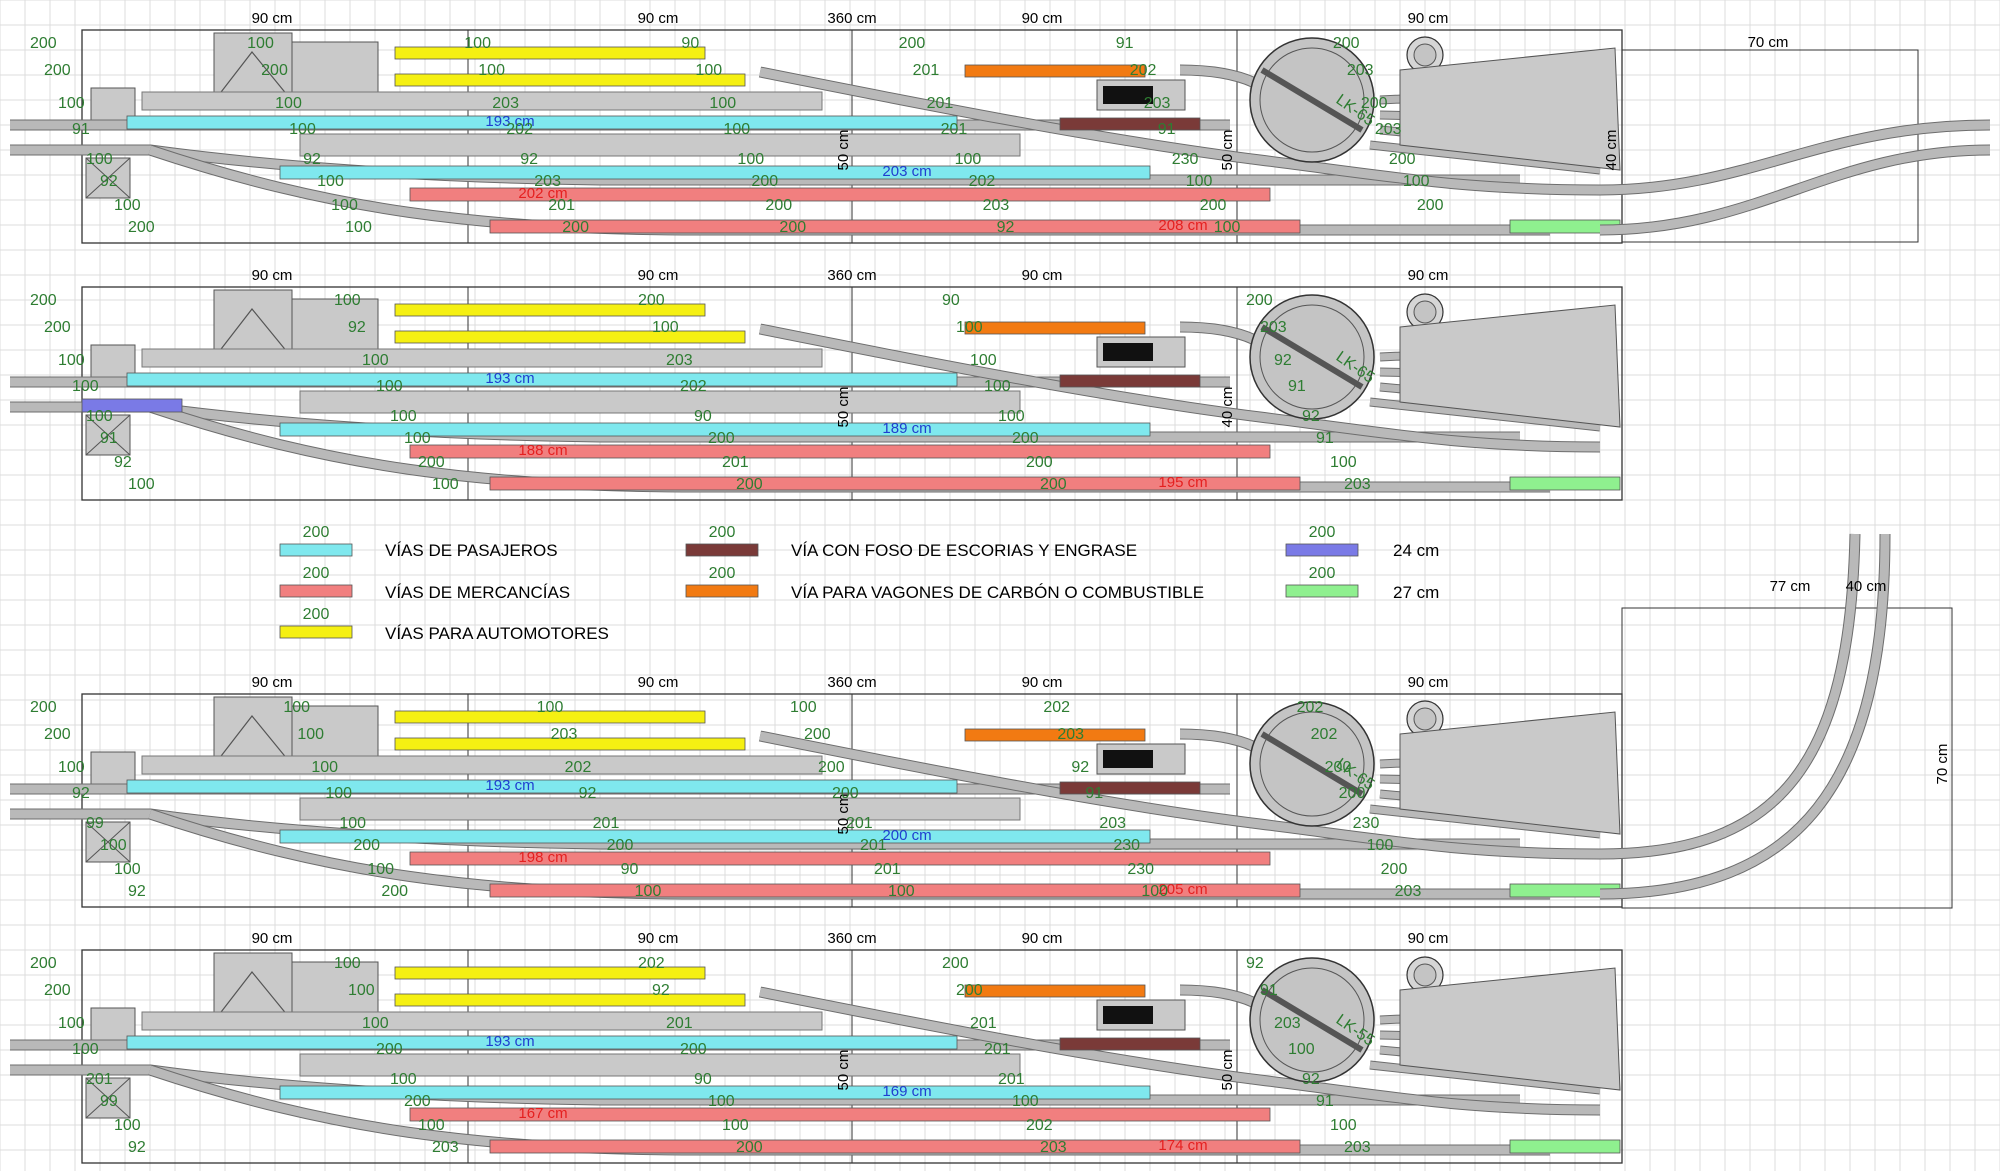  I want to click on legend-label: 24 cm, so click(1416, 550).